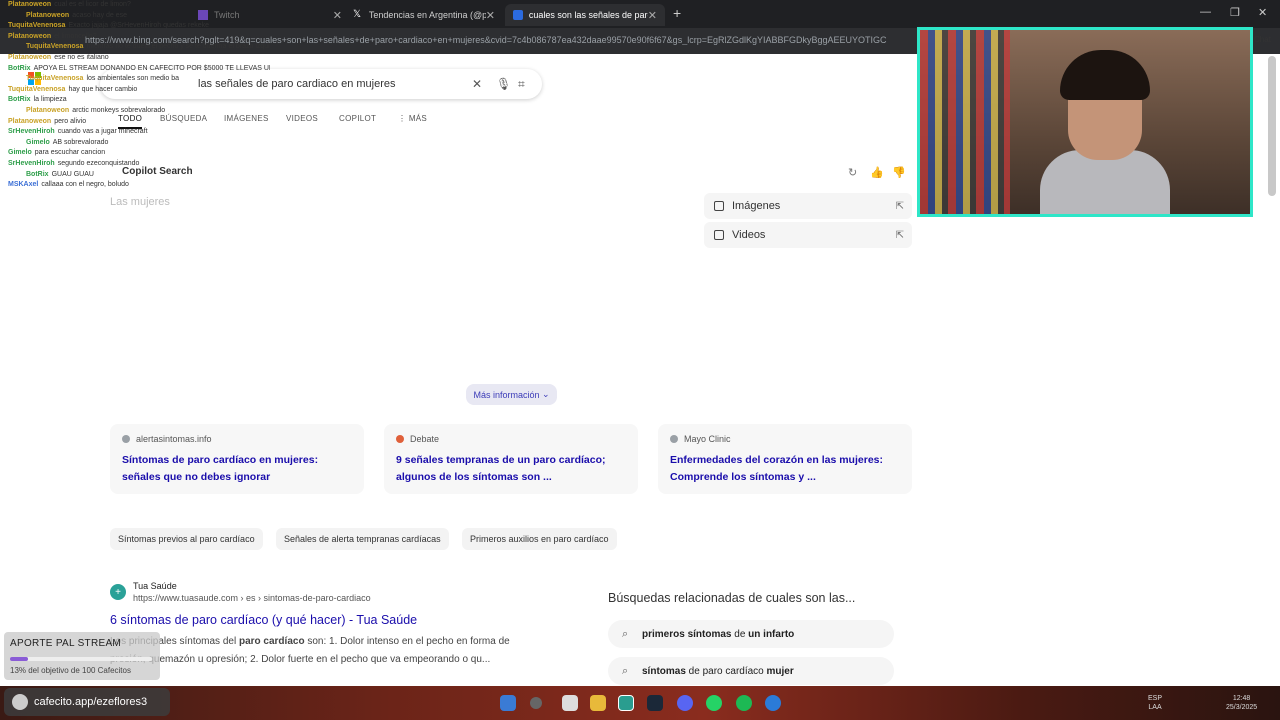 This screenshot has height=720, width=1280. What do you see at coordinates (1205, 12) in the screenshot?
I see `minimize-icon: —` at bounding box center [1205, 12].